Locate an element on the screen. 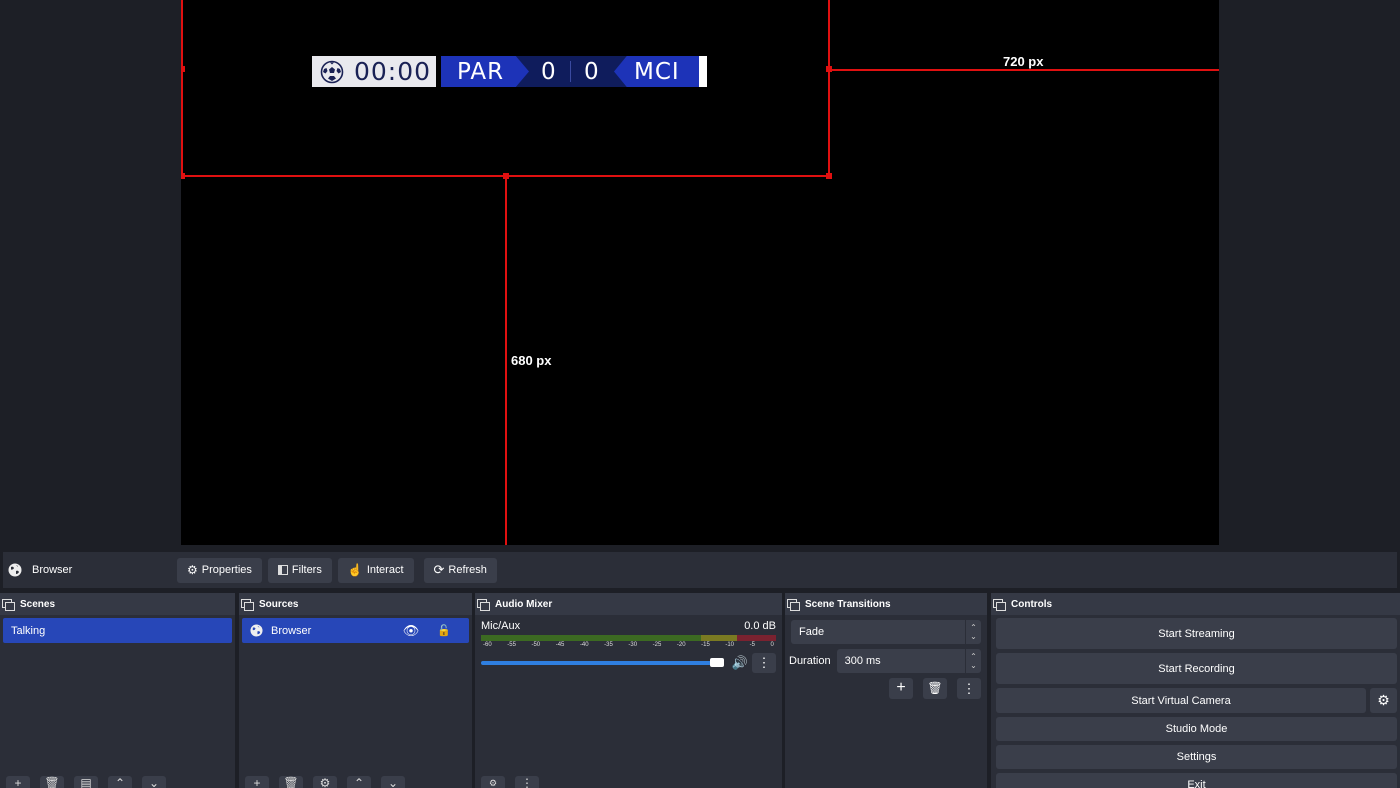  scene-filters-button: ▤ is located at coordinates (86, 782).